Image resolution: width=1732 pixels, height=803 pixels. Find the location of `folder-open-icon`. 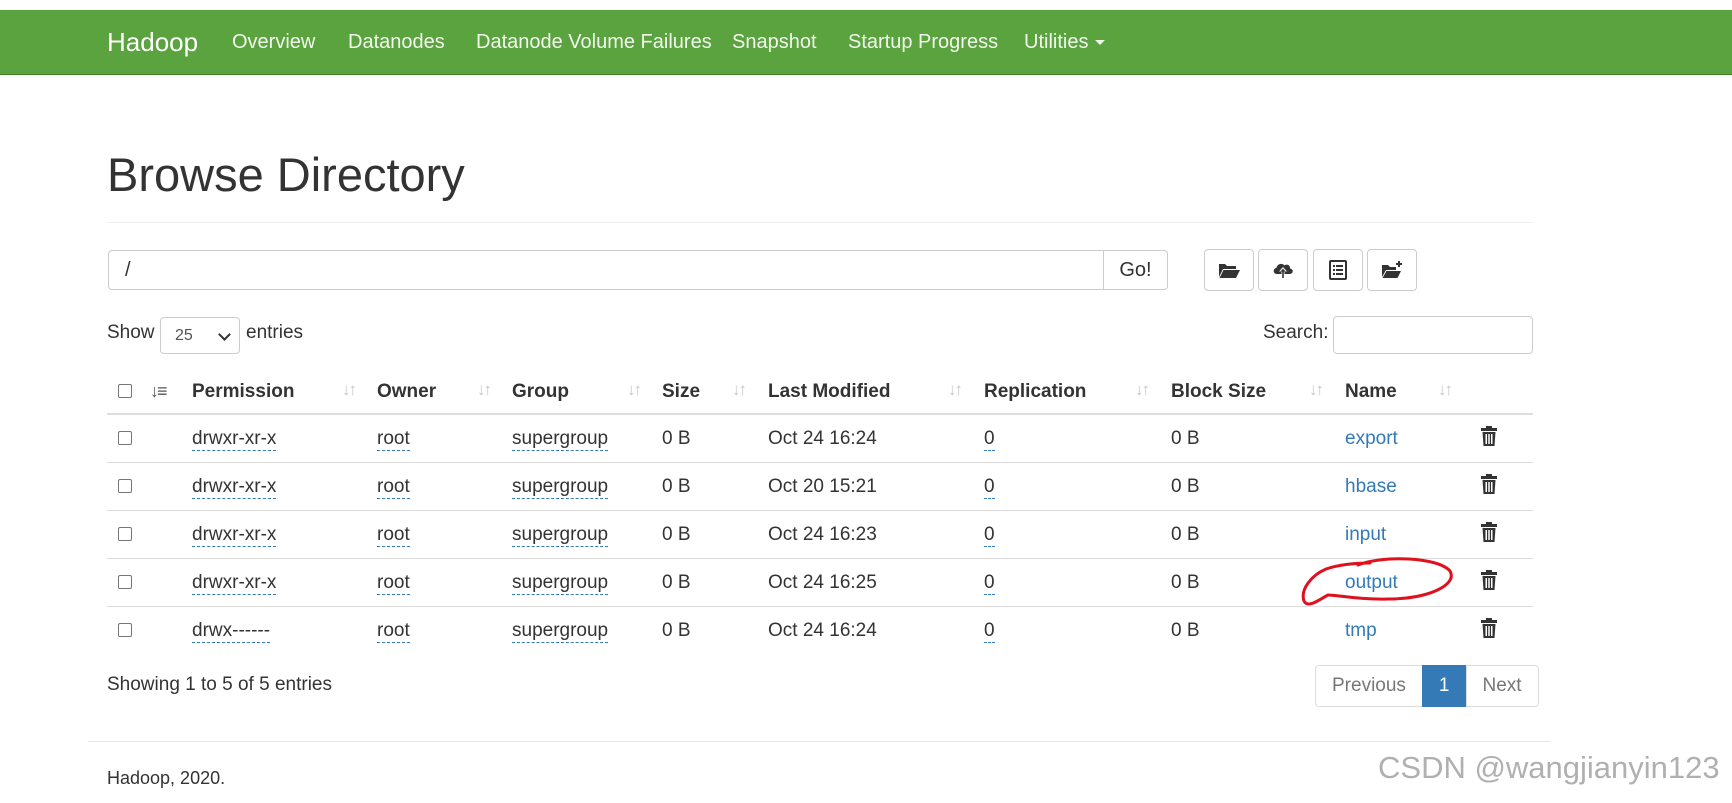

folder-open-icon is located at coordinates (1229, 271).